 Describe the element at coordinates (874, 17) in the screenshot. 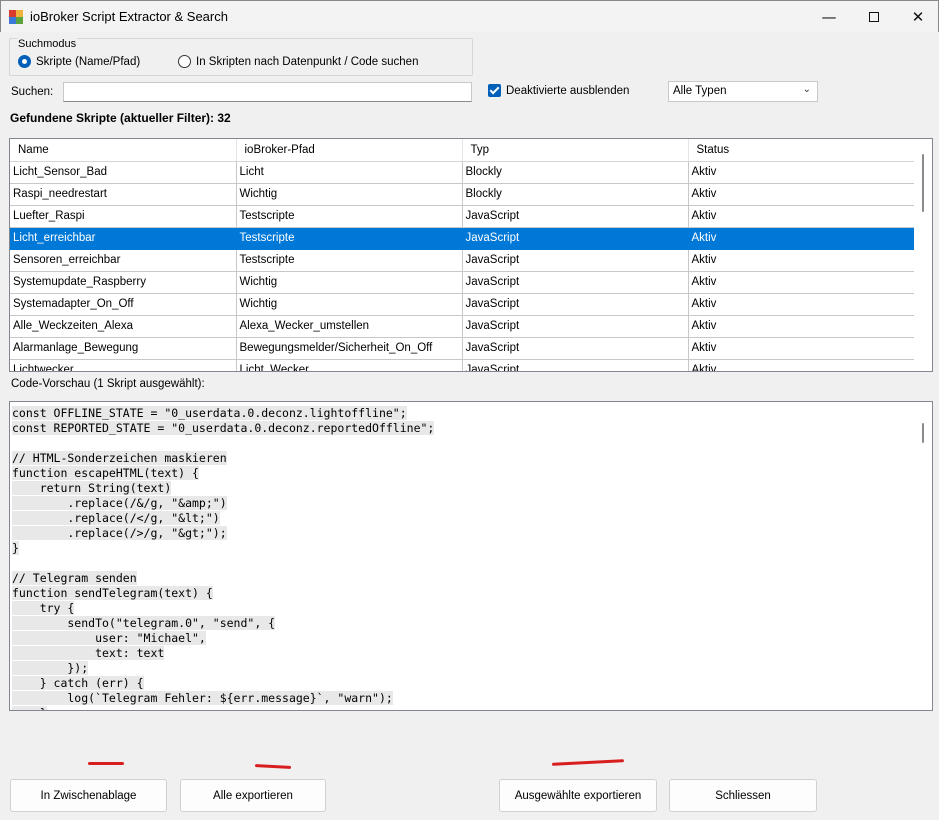

I see `maximize-button` at that location.